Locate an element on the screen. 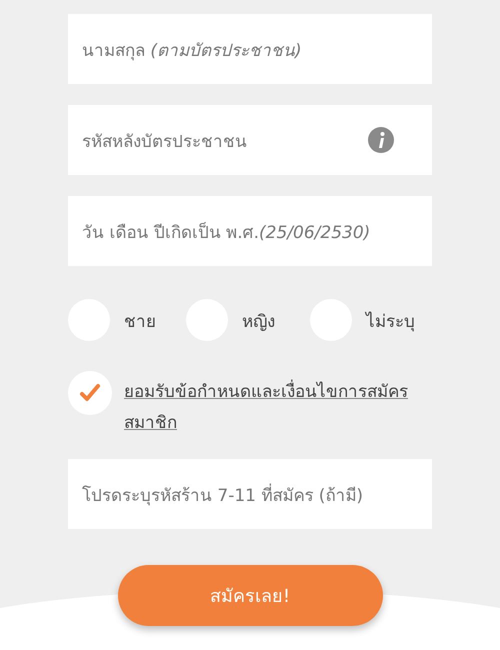  text-field: วัน เดือน ปีเกิดเป็น พ.ศ.(25/06/2530) is located at coordinates (250, 231).